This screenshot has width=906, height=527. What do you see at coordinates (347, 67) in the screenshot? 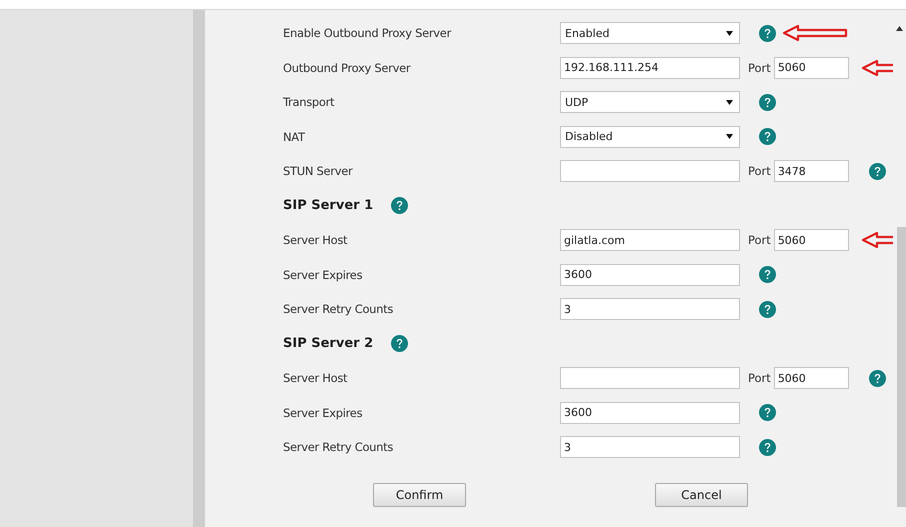
I see `field-label: Outbound Proxy Server` at bounding box center [347, 67].